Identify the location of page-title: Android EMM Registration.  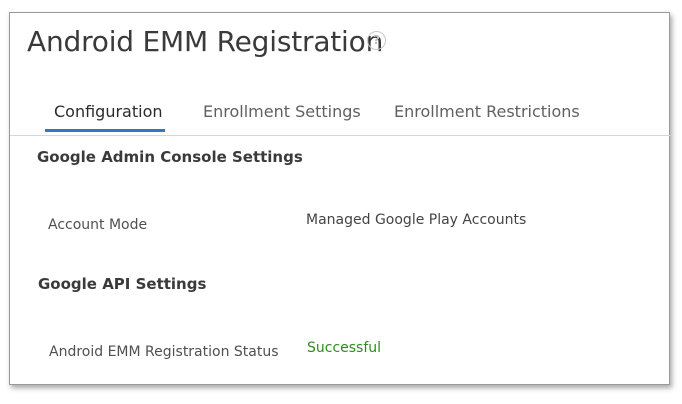
(205, 41).